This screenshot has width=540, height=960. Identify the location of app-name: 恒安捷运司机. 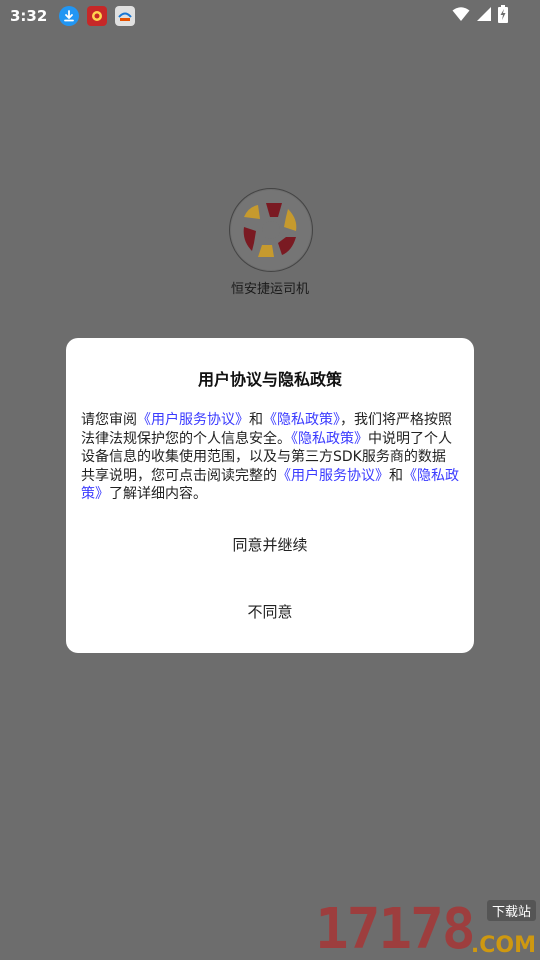
(269, 289).